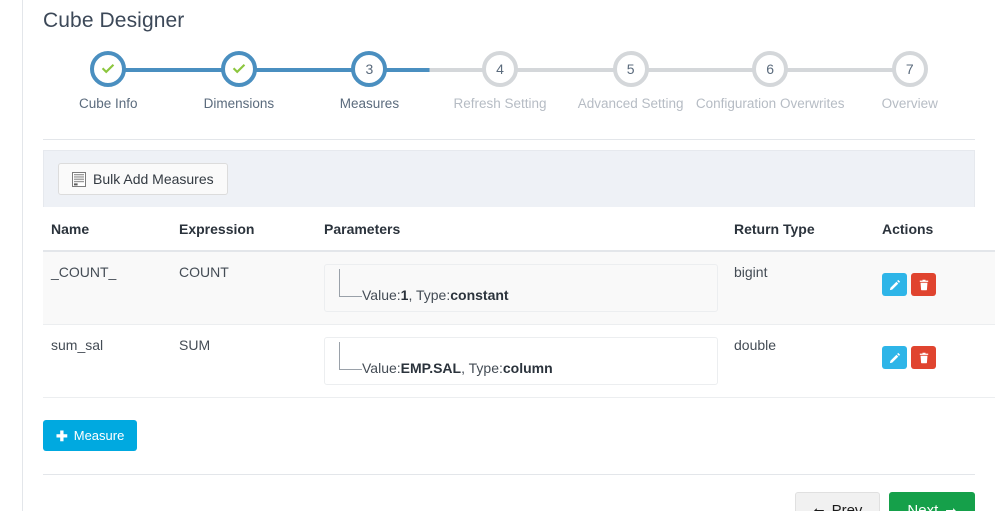 This screenshot has width=995, height=511. What do you see at coordinates (114, 20) in the screenshot?
I see `page-title: Cube Designer` at bounding box center [114, 20].